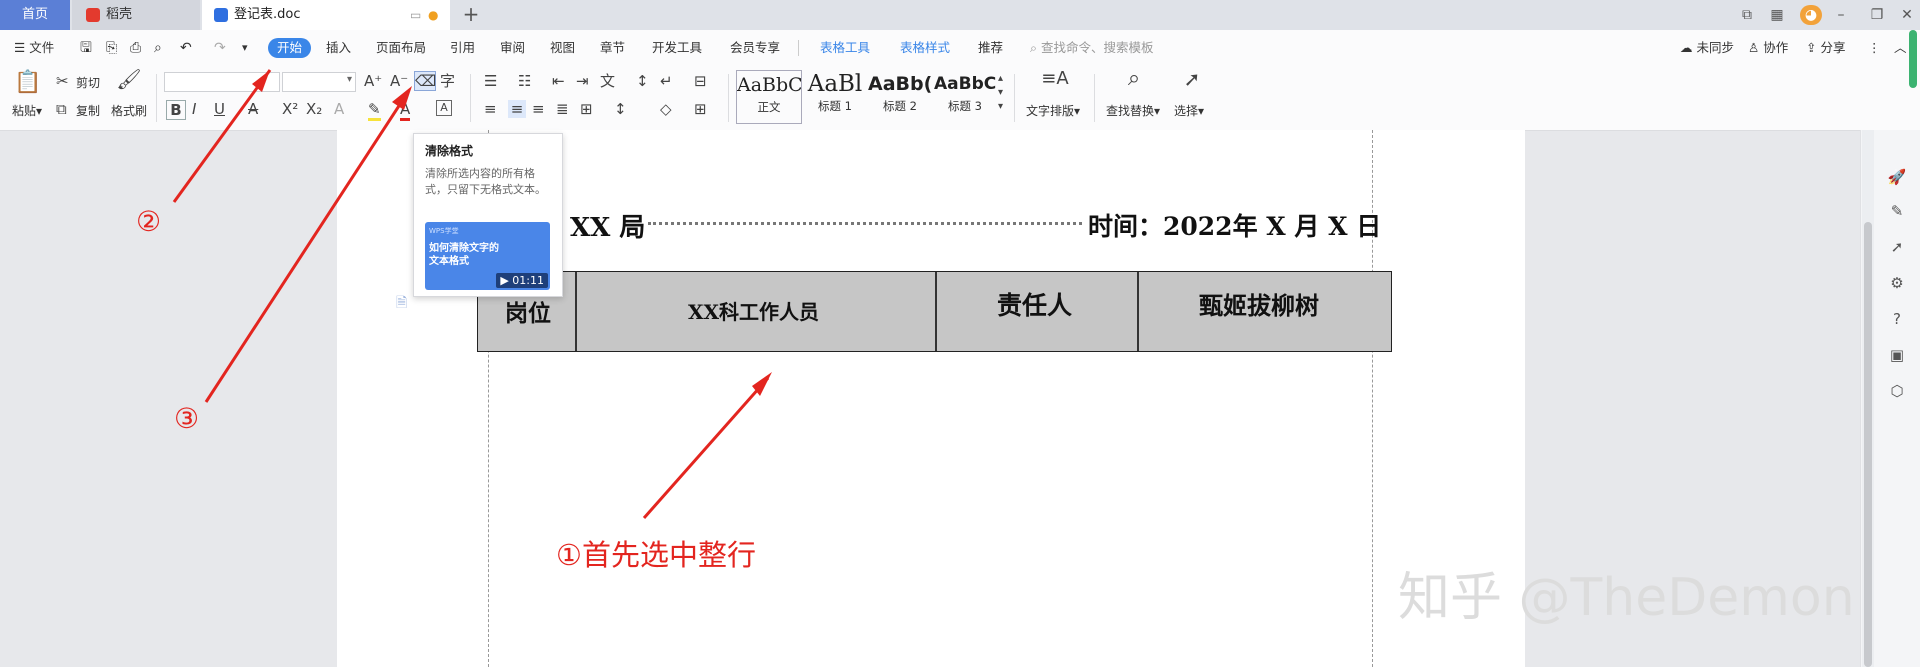 The height and width of the screenshot is (667, 1920). I want to click on arrow-step2, so click(222, 136).